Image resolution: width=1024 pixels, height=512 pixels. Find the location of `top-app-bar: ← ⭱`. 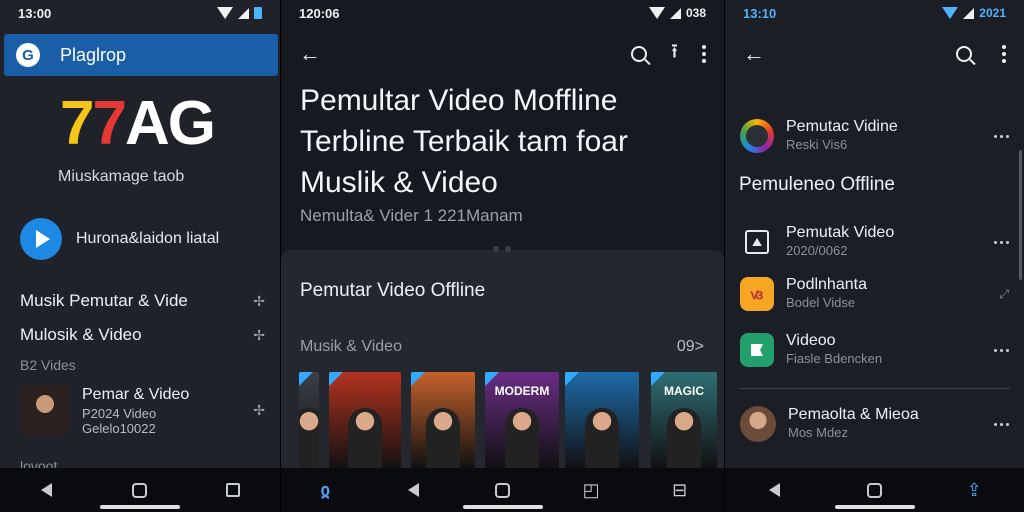

top-app-bar: ← ⭱ is located at coordinates (502, 54).